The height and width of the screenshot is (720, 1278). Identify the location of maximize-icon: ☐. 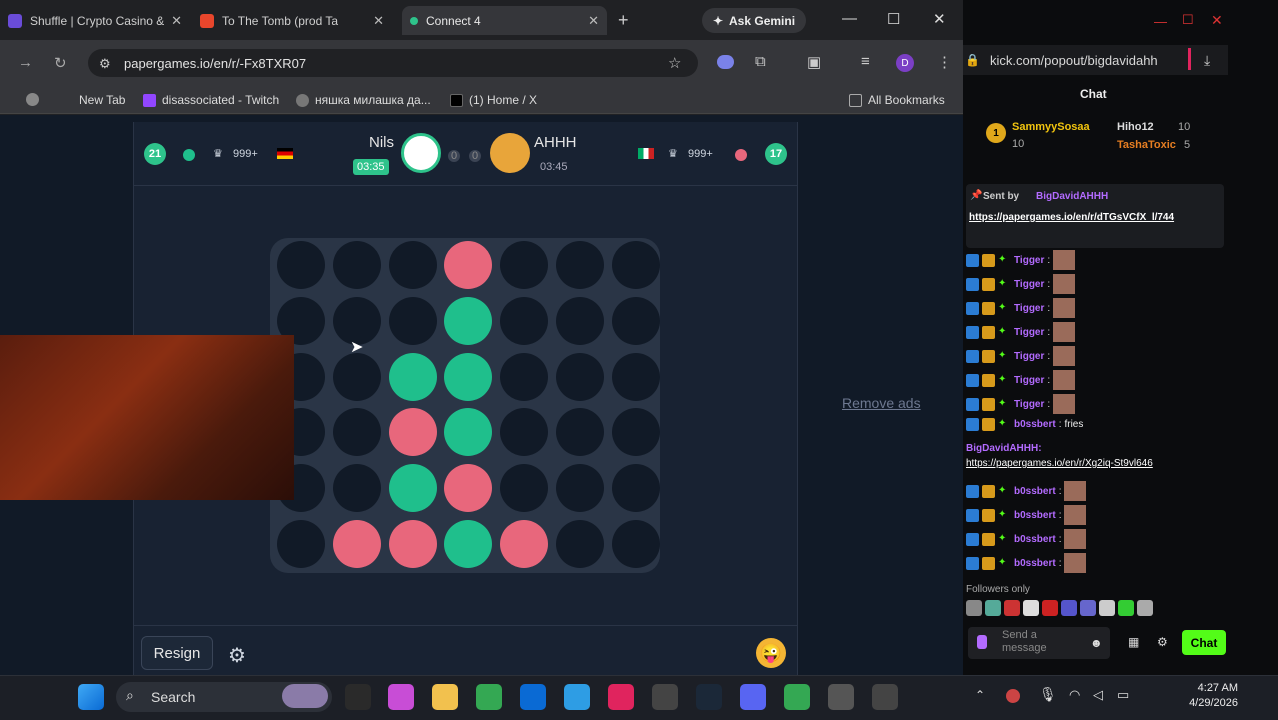
(893, 19).